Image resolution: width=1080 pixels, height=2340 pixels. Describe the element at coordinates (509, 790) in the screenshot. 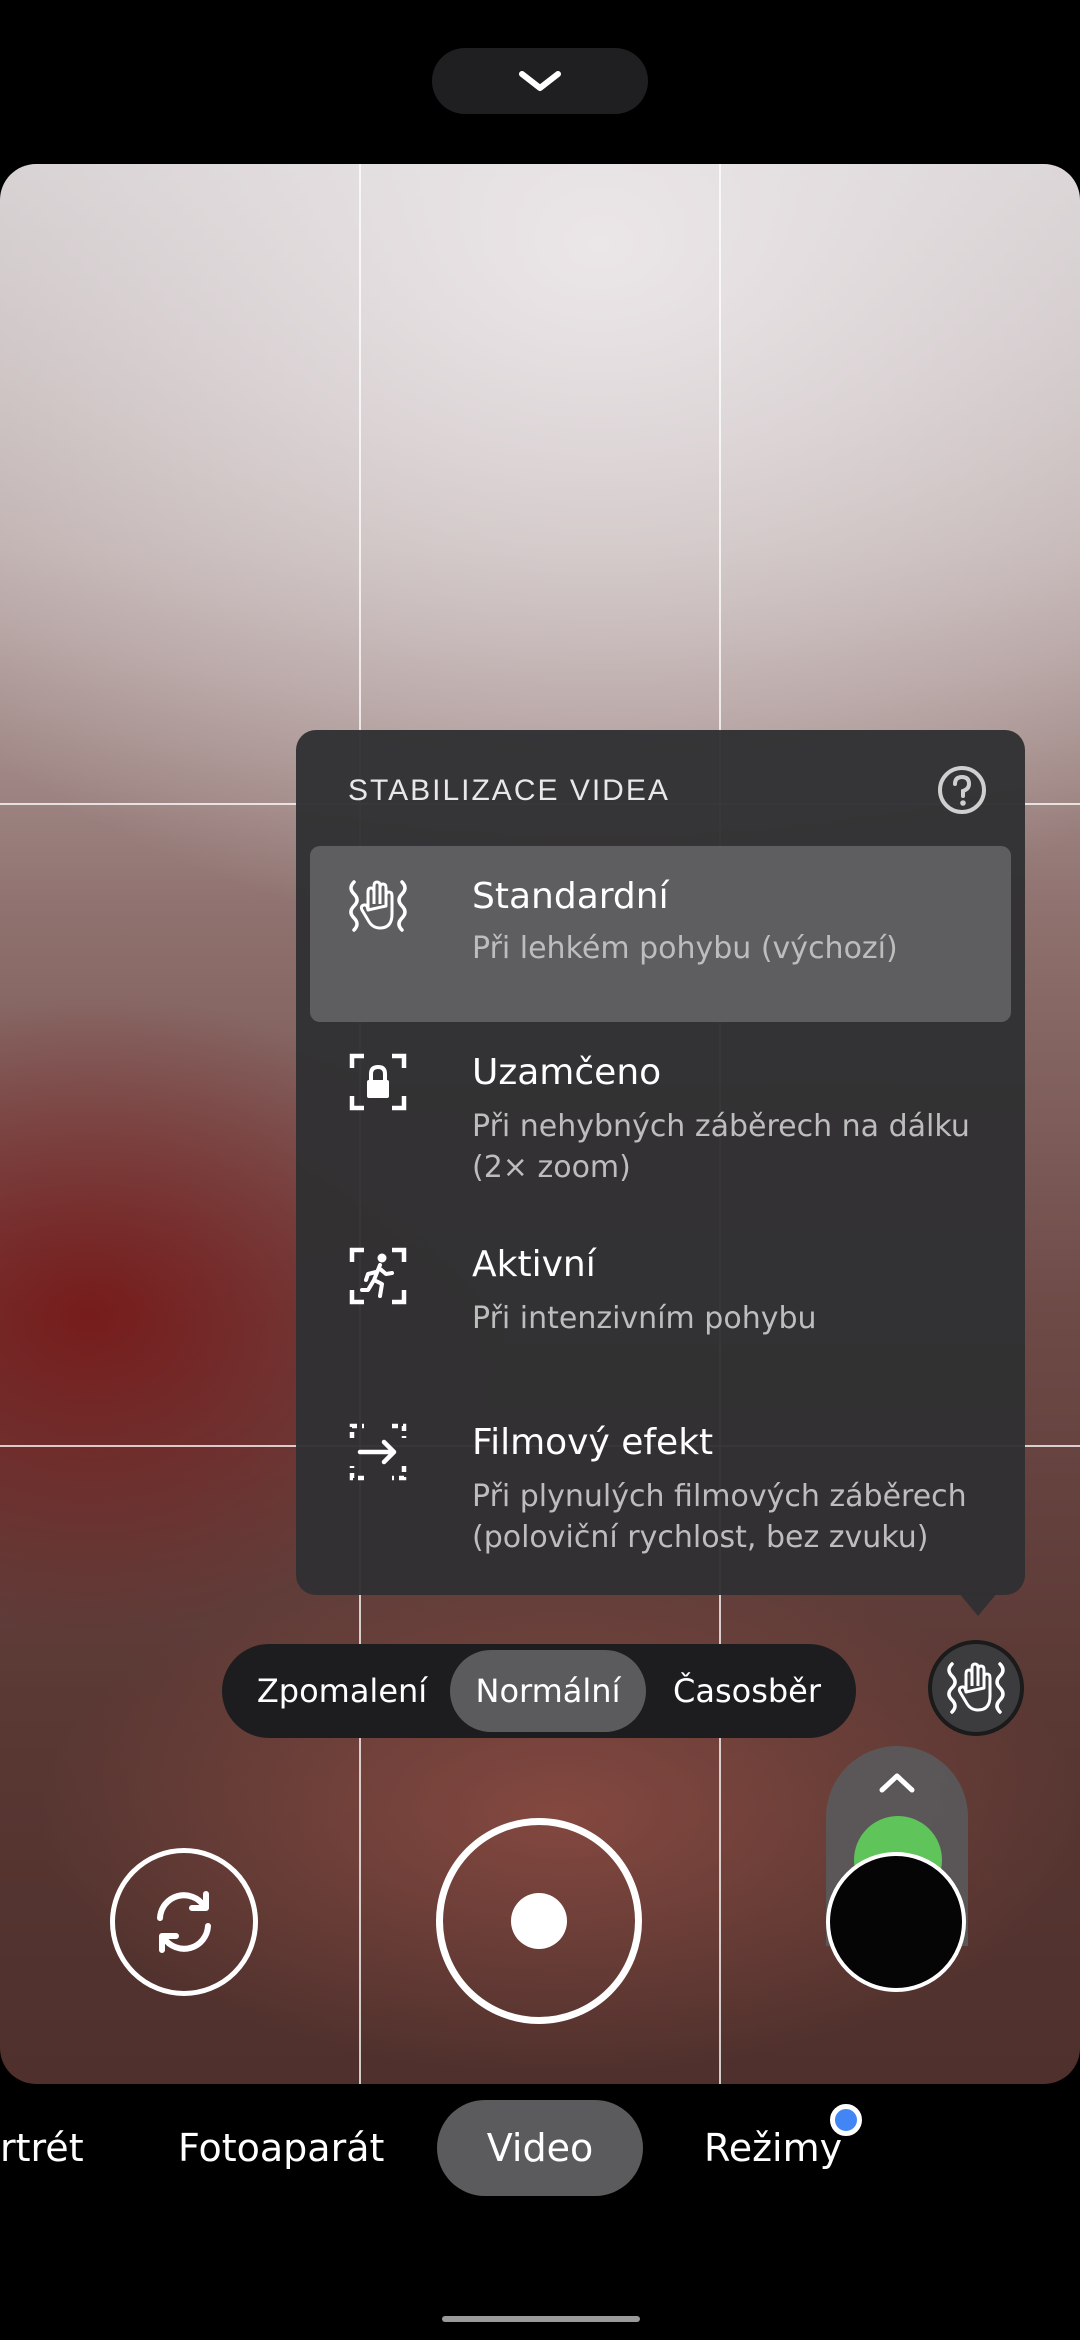

I see `stabilization-title: STABILIZACE VIDEA` at that location.